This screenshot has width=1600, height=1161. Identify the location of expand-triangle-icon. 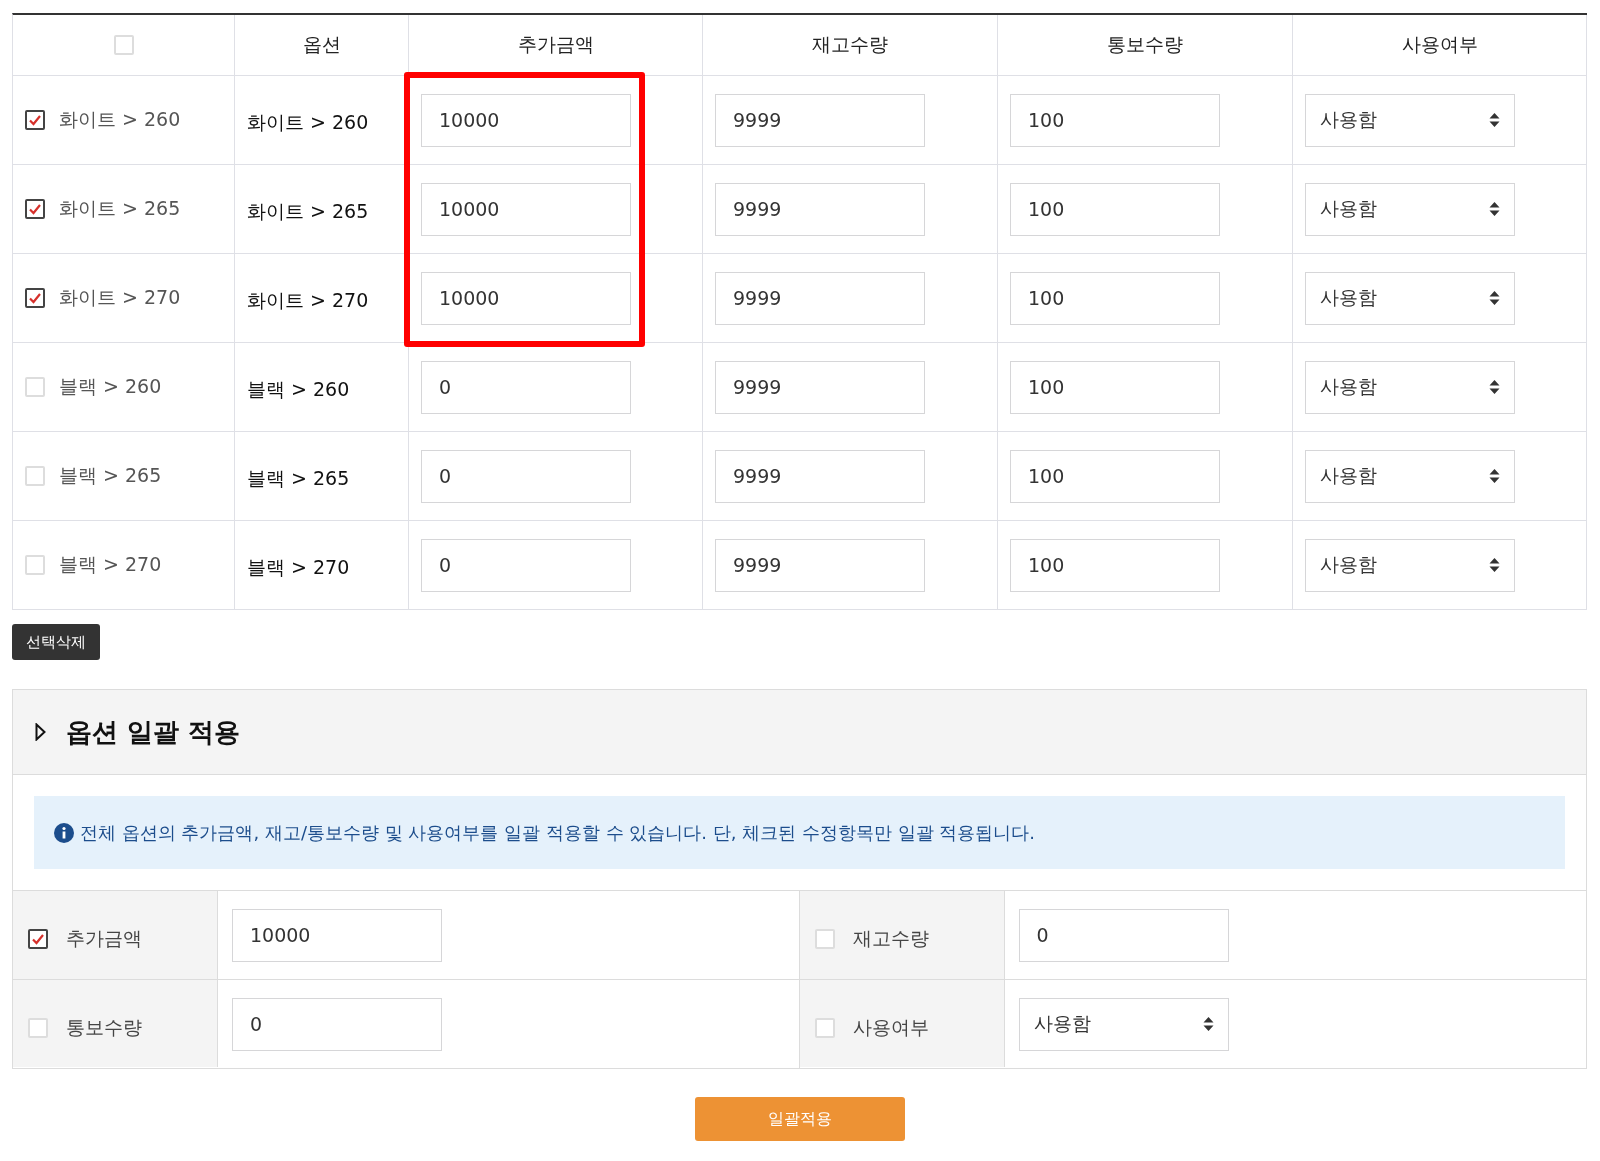
(40, 732).